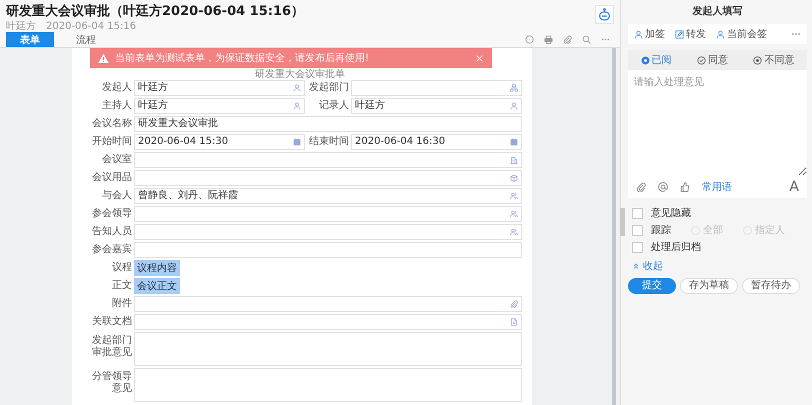 The width and height of the screenshot is (812, 405). Describe the element at coordinates (219, 142) in the screenshot. I see `input-field: 2020-06-04 15:30` at that location.